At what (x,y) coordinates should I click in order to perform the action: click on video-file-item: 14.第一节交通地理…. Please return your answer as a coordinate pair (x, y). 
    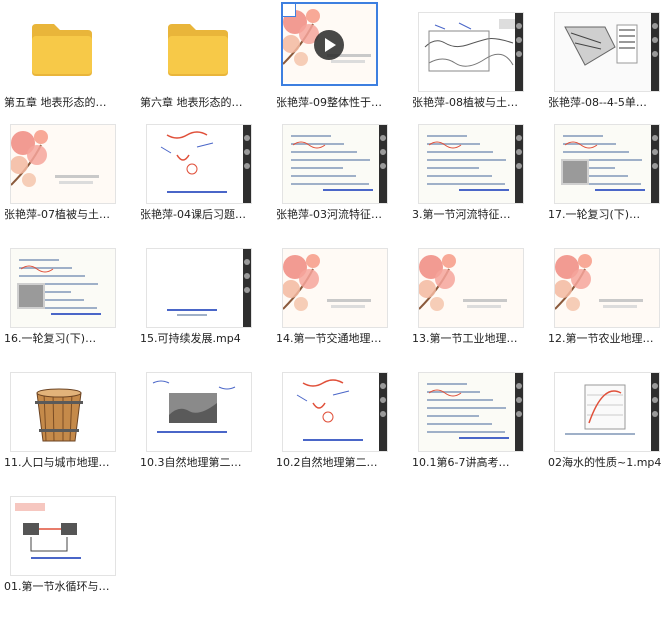
    Looking at the image, I should click on (340, 292).